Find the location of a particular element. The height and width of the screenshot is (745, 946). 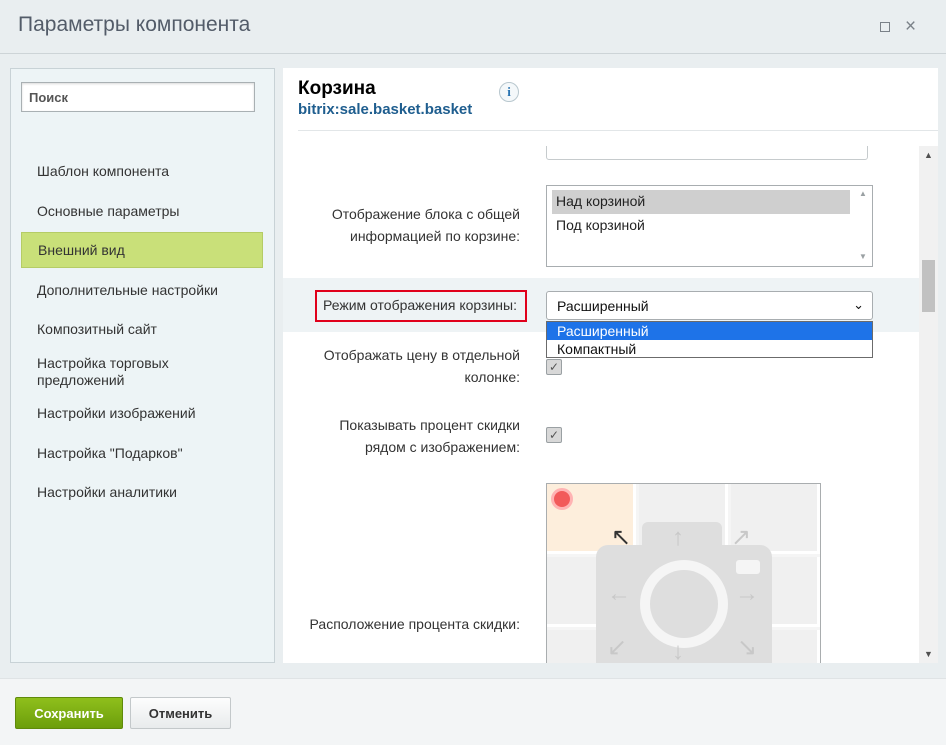

list-option: Под корзиной is located at coordinates (701, 226).